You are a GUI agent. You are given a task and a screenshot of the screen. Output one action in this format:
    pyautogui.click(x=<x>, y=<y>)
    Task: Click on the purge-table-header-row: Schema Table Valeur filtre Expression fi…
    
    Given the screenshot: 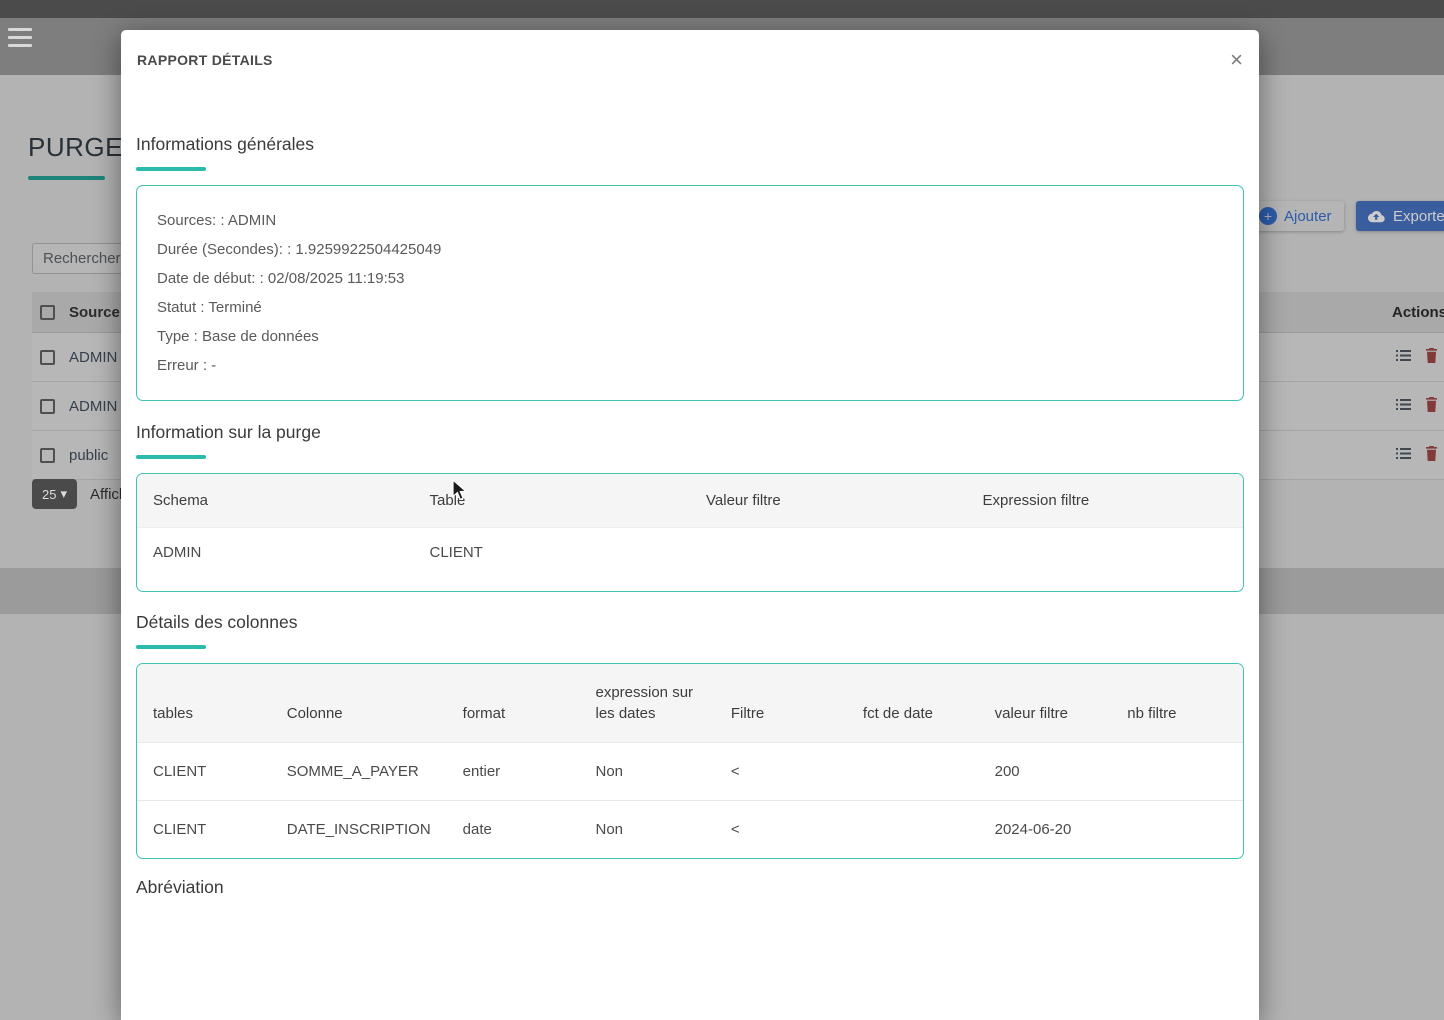 What is the action you would take?
    pyautogui.click(x=690, y=501)
    